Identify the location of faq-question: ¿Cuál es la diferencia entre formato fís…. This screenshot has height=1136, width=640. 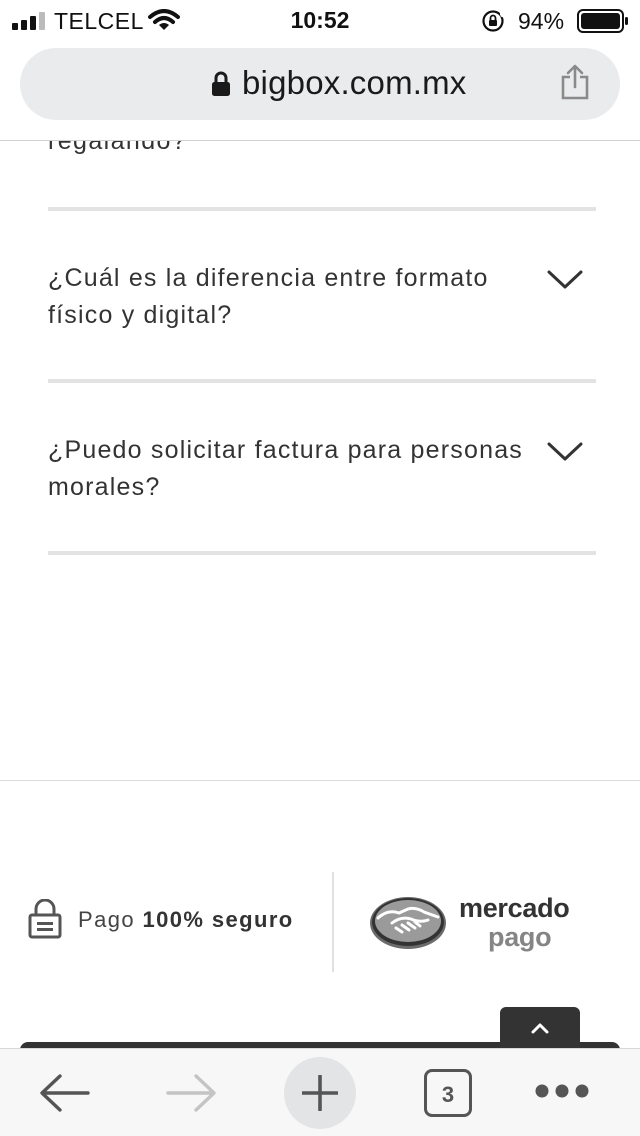
(293, 297).